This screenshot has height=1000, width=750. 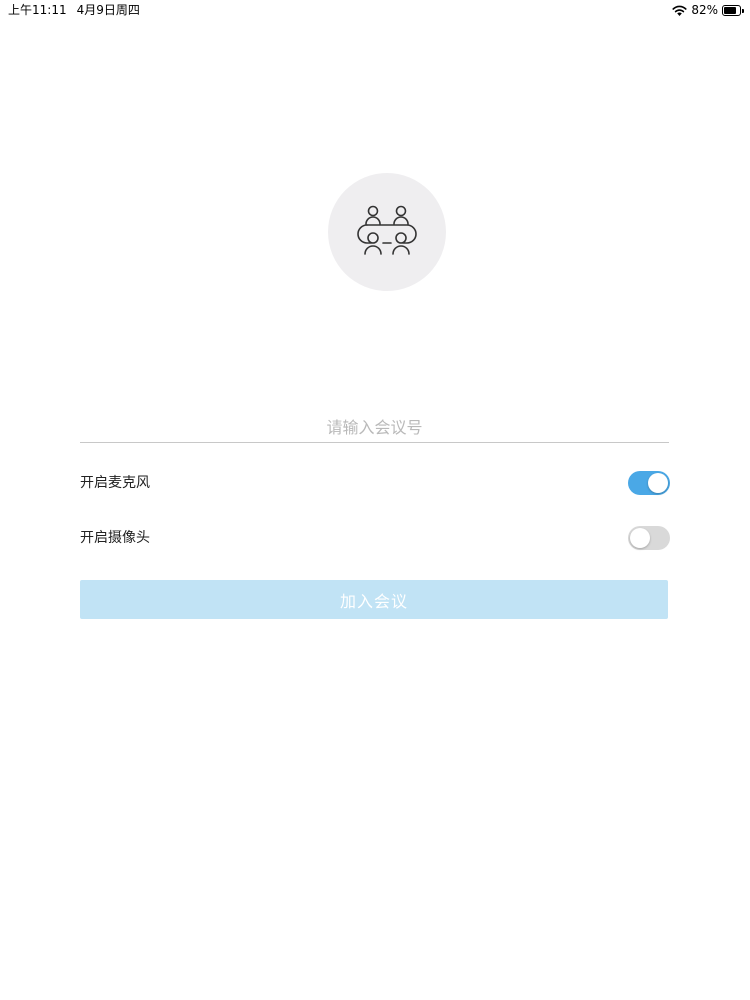 What do you see at coordinates (115, 538) in the screenshot?
I see `camera-label: 开启摄像头` at bounding box center [115, 538].